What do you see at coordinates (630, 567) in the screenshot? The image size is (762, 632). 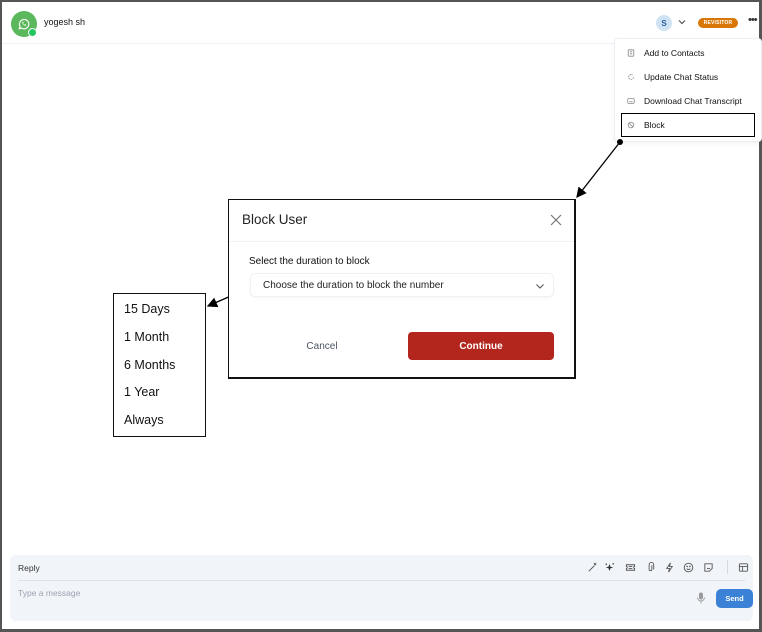 I see `ticket-icon` at bounding box center [630, 567].